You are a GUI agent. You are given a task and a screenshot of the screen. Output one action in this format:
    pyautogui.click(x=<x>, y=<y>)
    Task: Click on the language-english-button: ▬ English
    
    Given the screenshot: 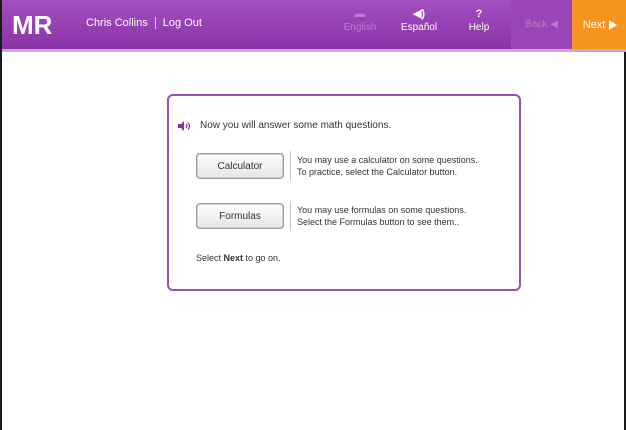 What is the action you would take?
    pyautogui.click(x=360, y=20)
    